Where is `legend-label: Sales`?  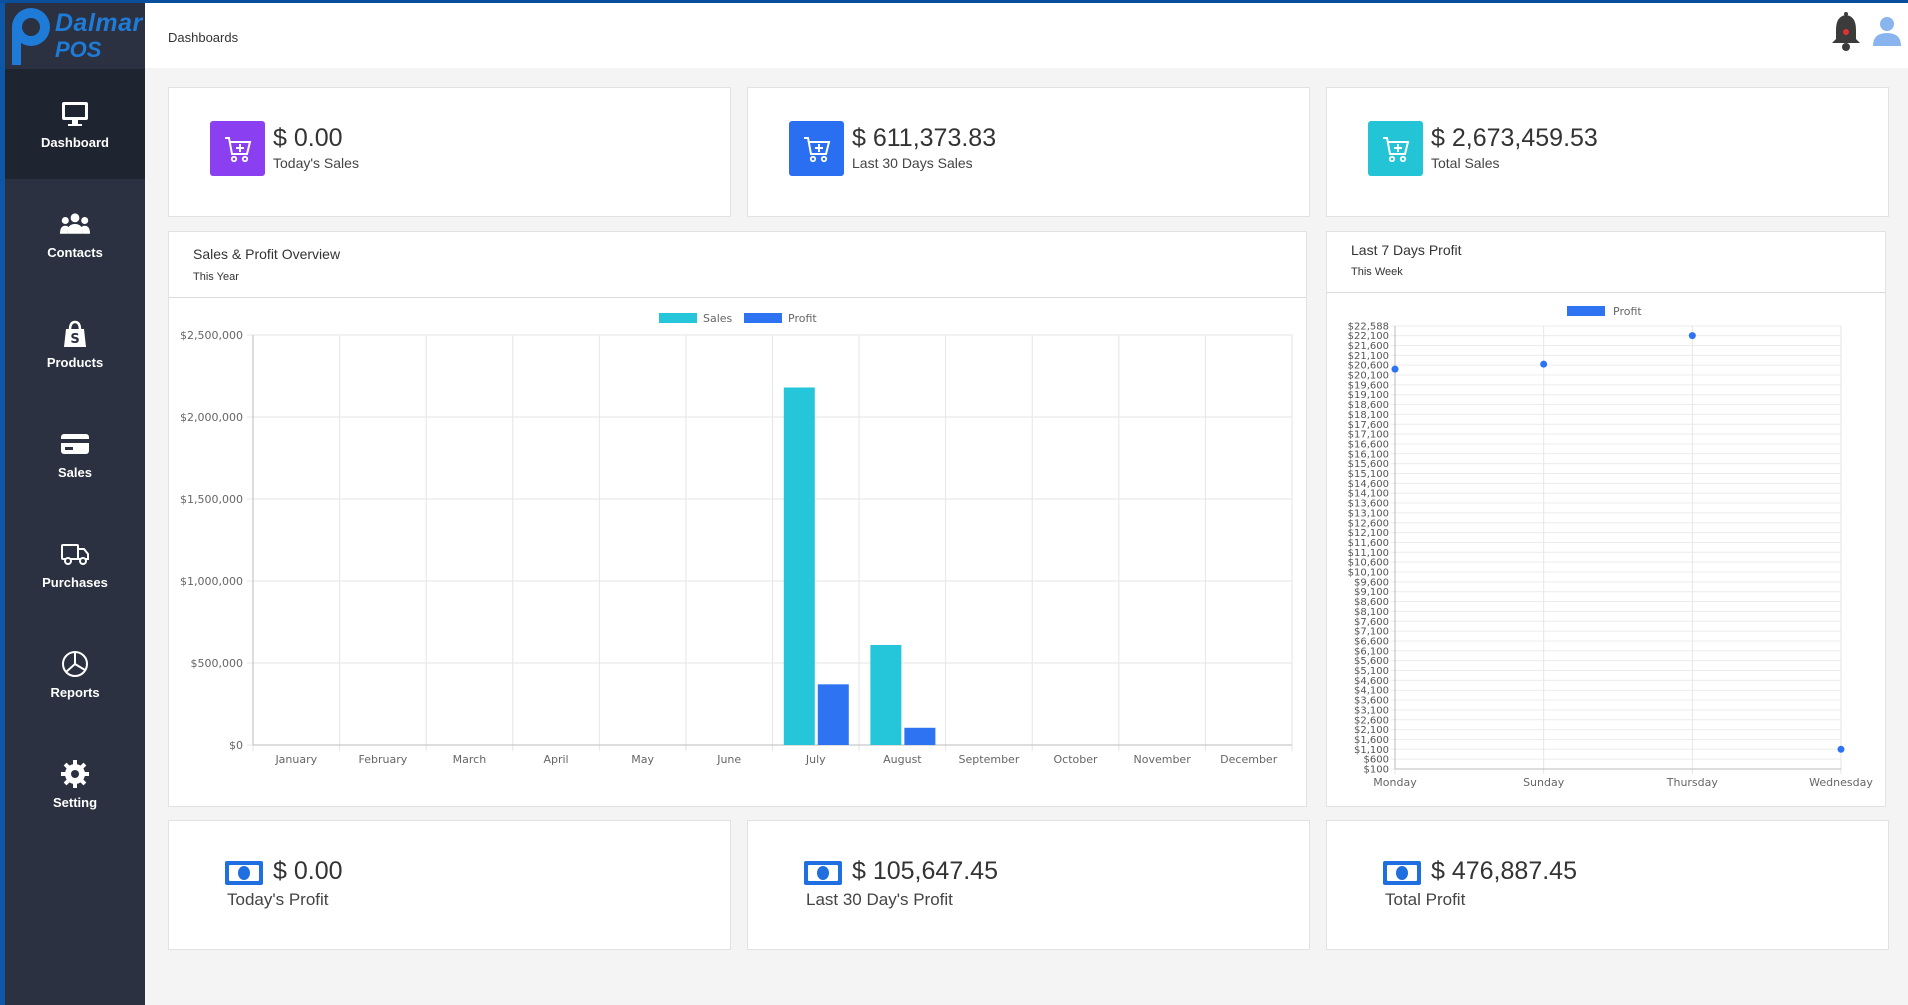 legend-label: Sales is located at coordinates (718, 318).